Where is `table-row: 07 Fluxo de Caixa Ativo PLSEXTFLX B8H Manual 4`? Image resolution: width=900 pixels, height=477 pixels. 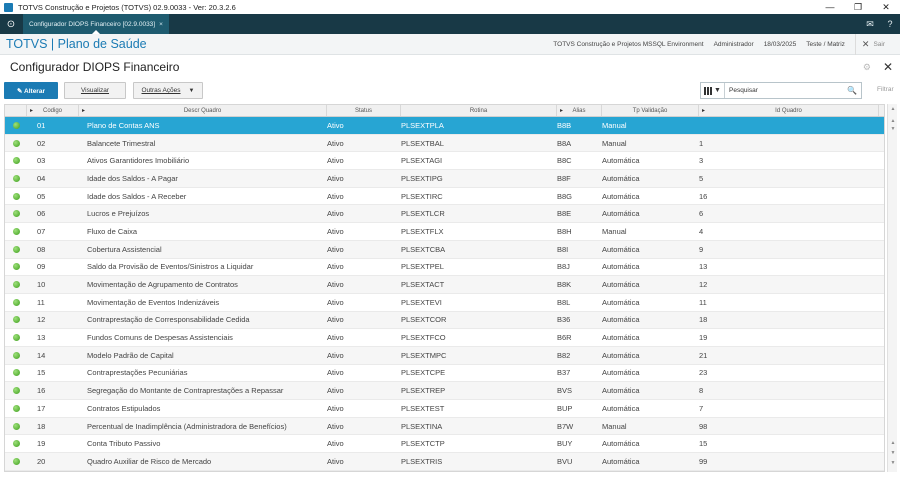 table-row: 07 Fluxo de Caixa Ativo PLSEXTFLX B8H Manual 4 is located at coordinates (444, 232).